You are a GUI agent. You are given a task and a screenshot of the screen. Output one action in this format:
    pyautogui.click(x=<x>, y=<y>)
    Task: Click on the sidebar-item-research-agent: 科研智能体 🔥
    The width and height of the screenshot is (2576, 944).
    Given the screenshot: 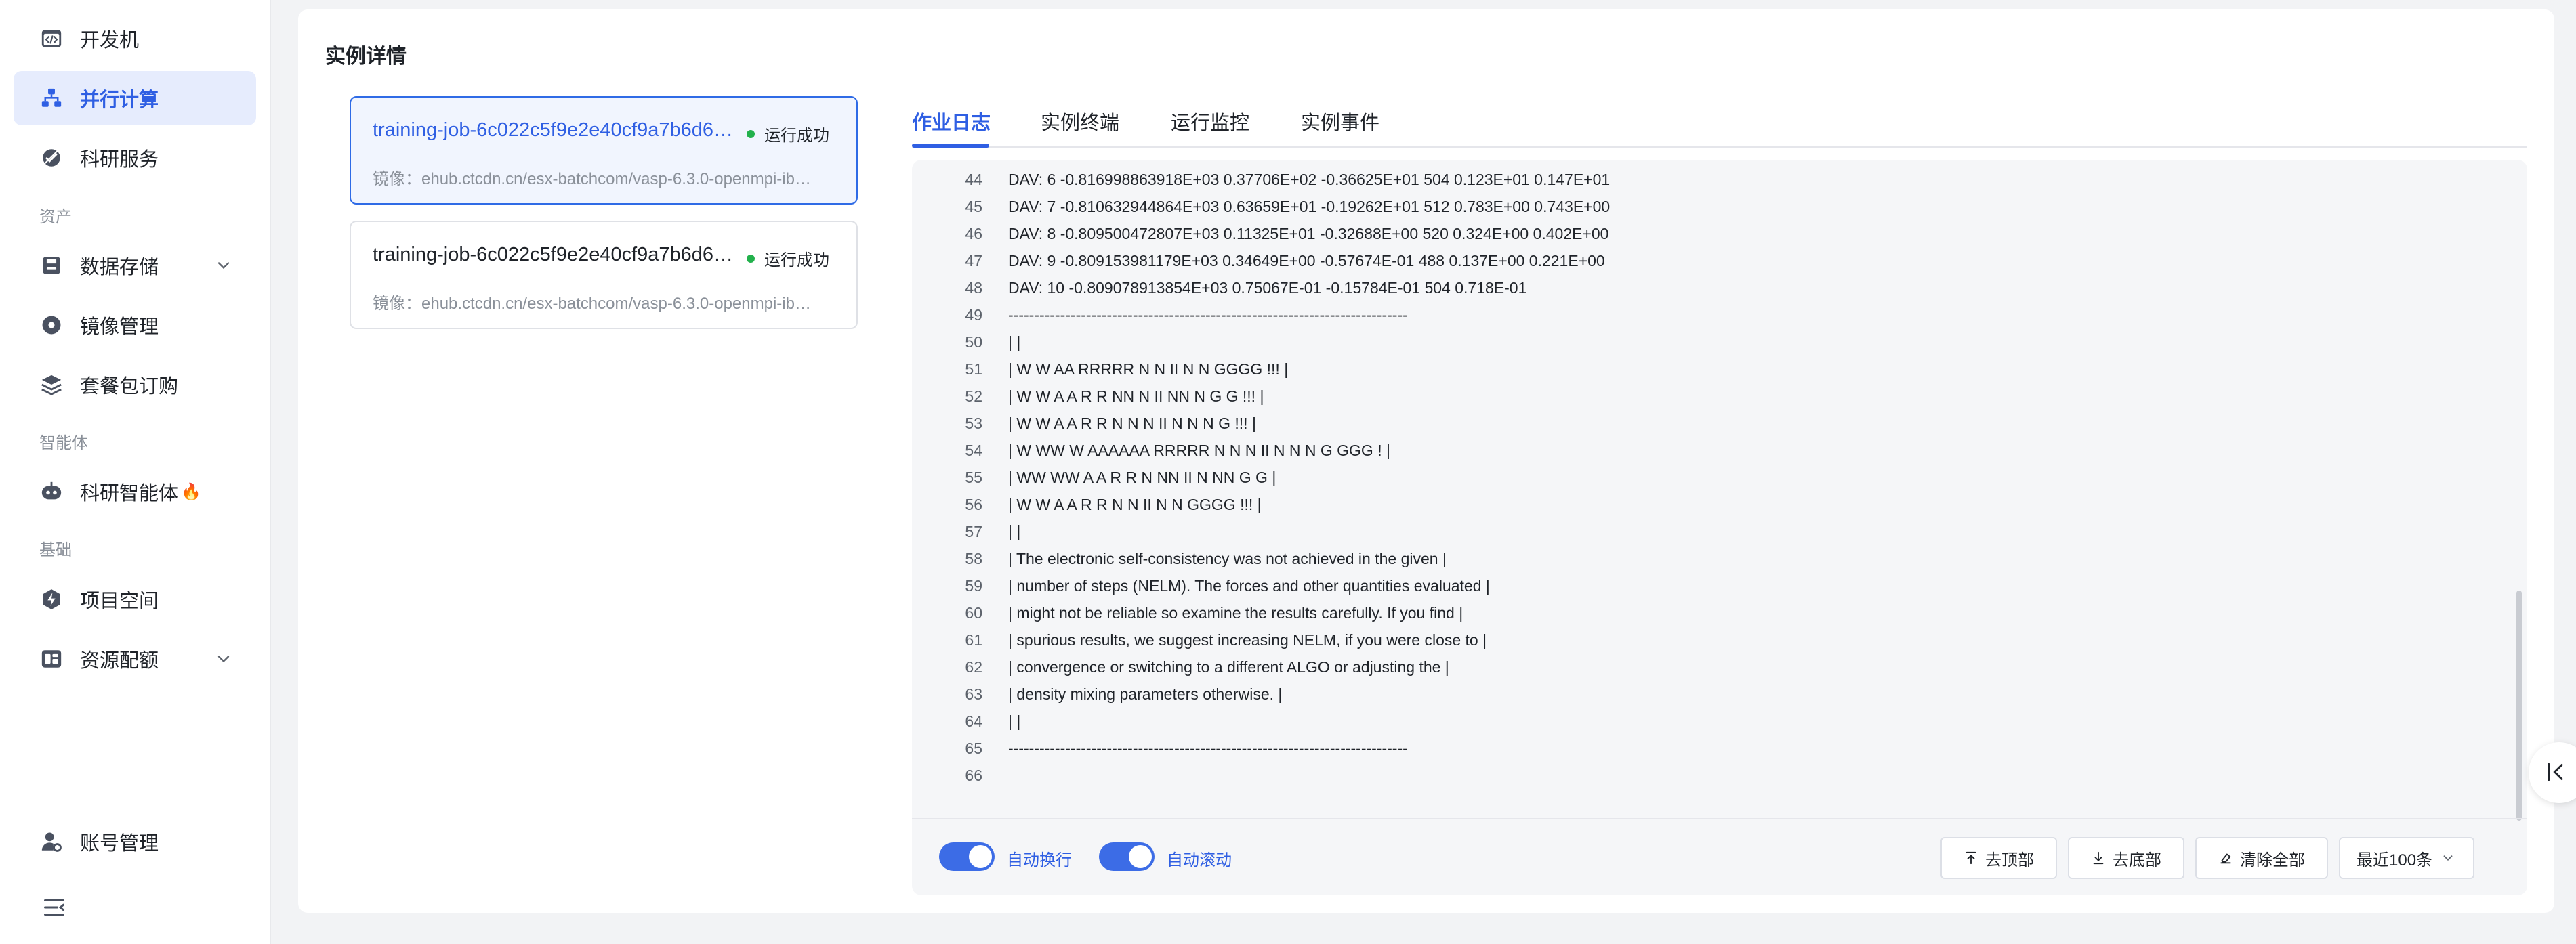 What is the action you would take?
    pyautogui.click(x=135, y=492)
    